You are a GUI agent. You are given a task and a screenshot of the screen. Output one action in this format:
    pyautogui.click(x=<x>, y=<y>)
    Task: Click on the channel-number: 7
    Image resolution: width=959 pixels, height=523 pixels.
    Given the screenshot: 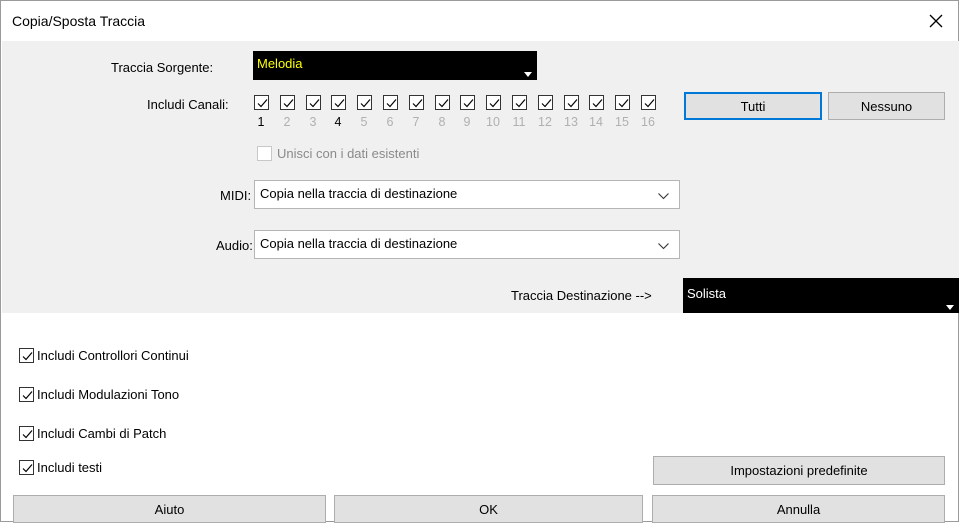 What is the action you would take?
    pyautogui.click(x=416, y=122)
    